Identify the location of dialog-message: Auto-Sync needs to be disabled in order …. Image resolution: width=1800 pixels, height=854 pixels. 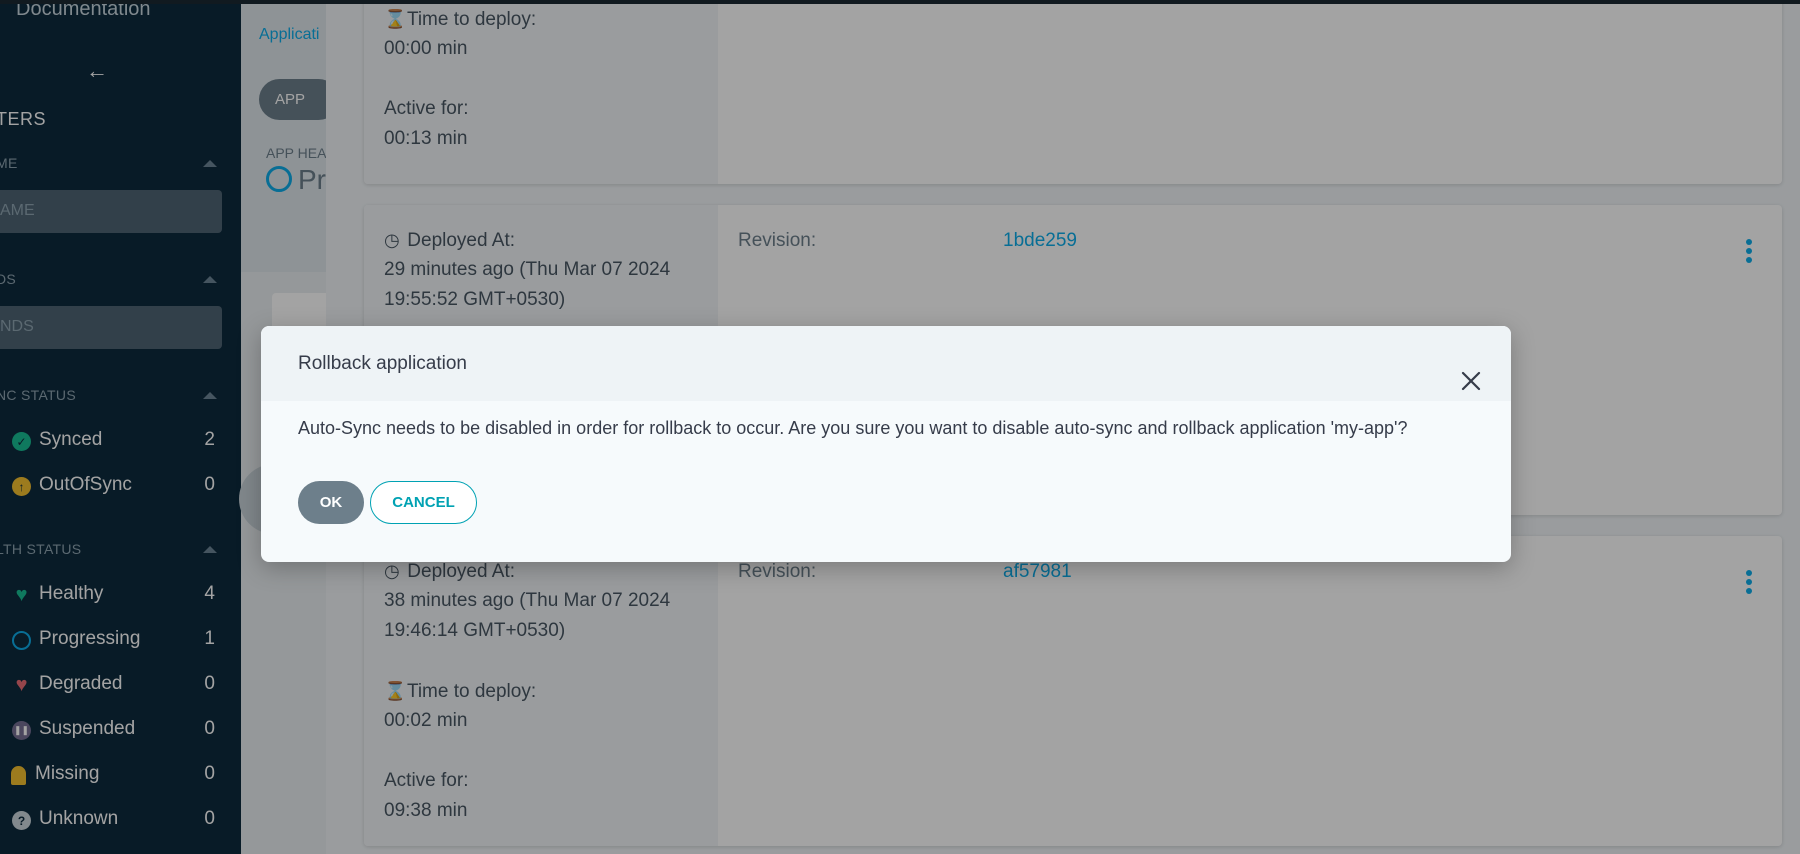
(853, 428).